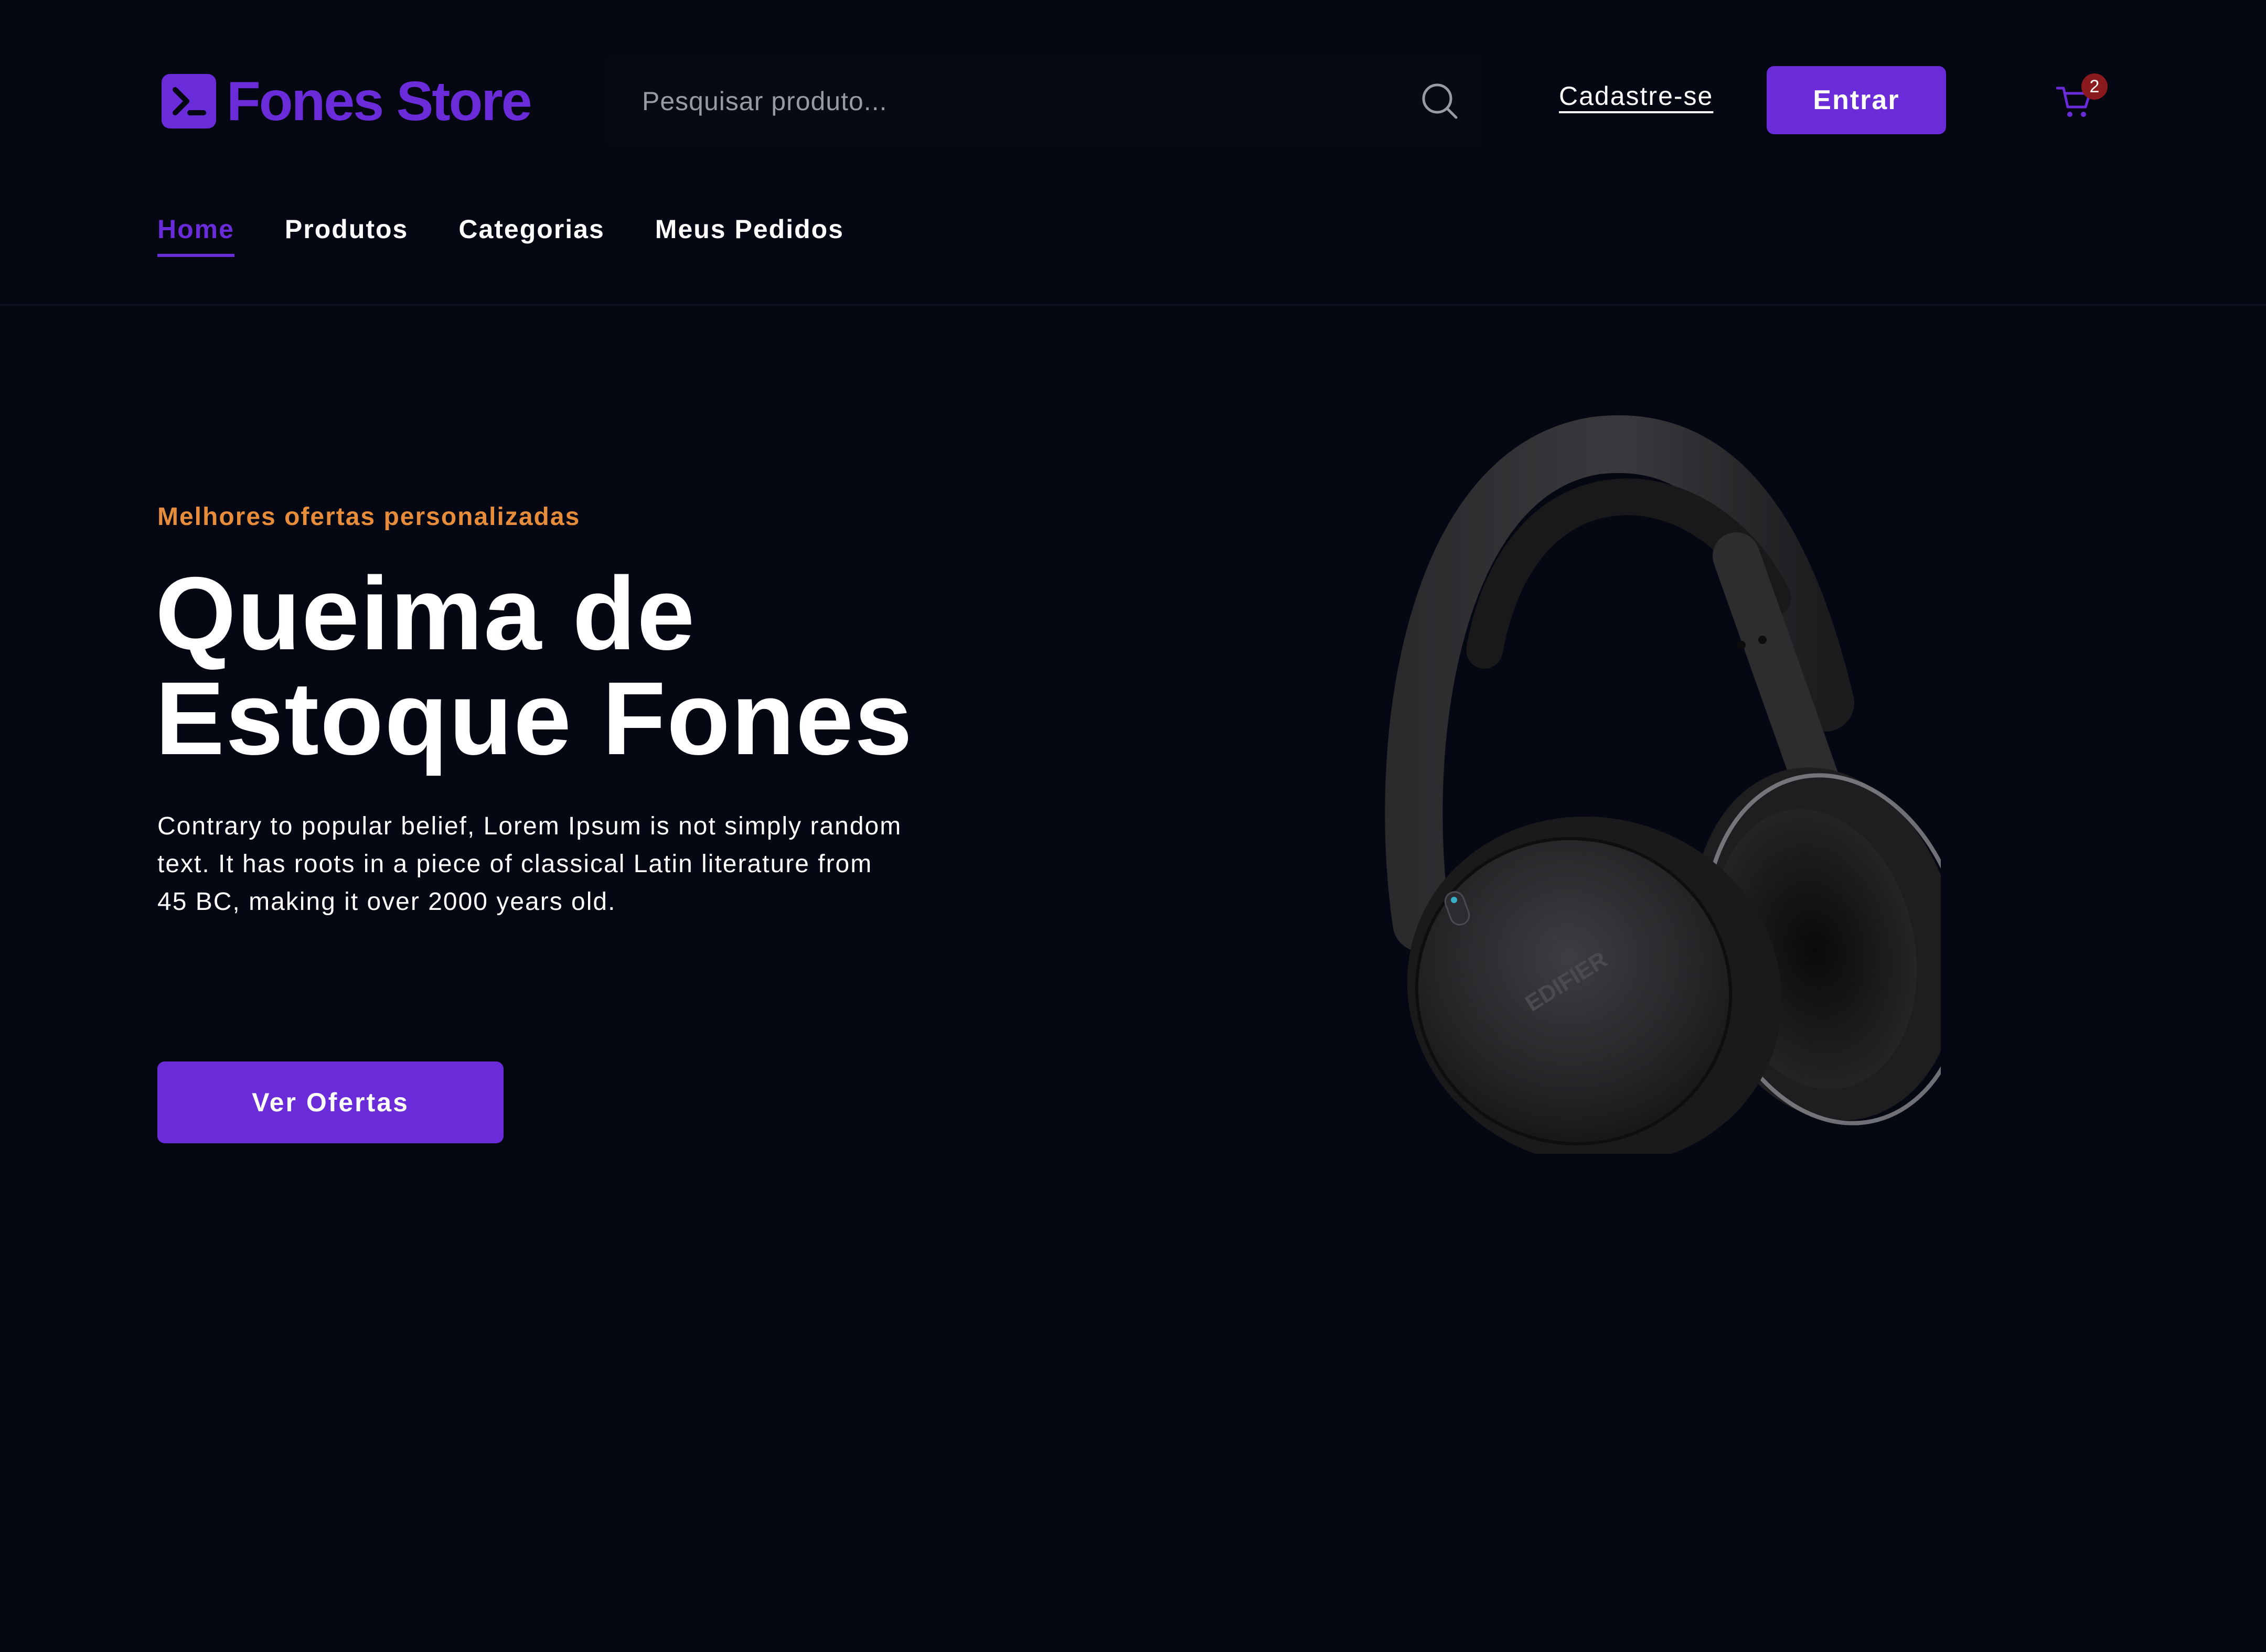 The width and height of the screenshot is (2266, 1652). What do you see at coordinates (531, 236) in the screenshot?
I see `nav-item-categorias: Categorias` at bounding box center [531, 236].